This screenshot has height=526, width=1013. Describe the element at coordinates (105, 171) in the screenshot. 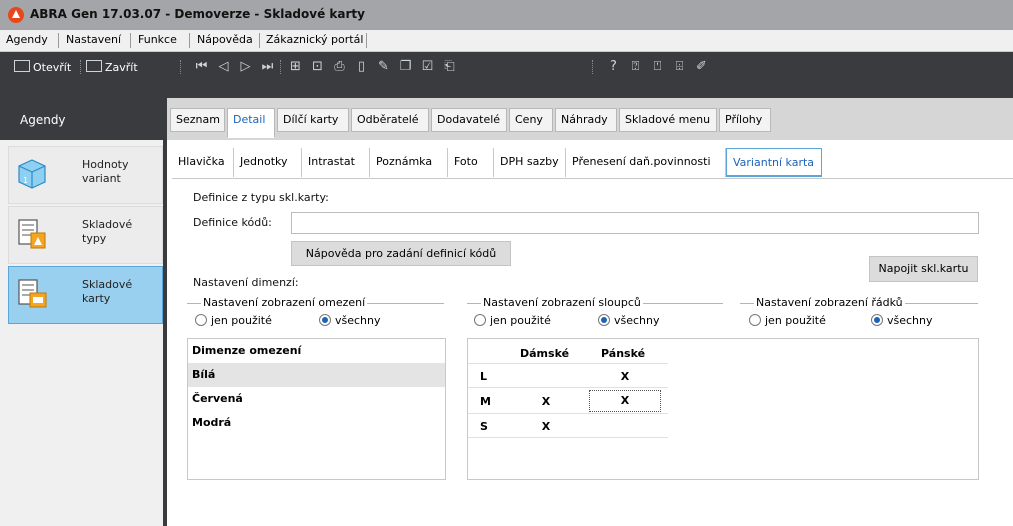

I see `agenda-item-label: Hodnoty variant` at that location.